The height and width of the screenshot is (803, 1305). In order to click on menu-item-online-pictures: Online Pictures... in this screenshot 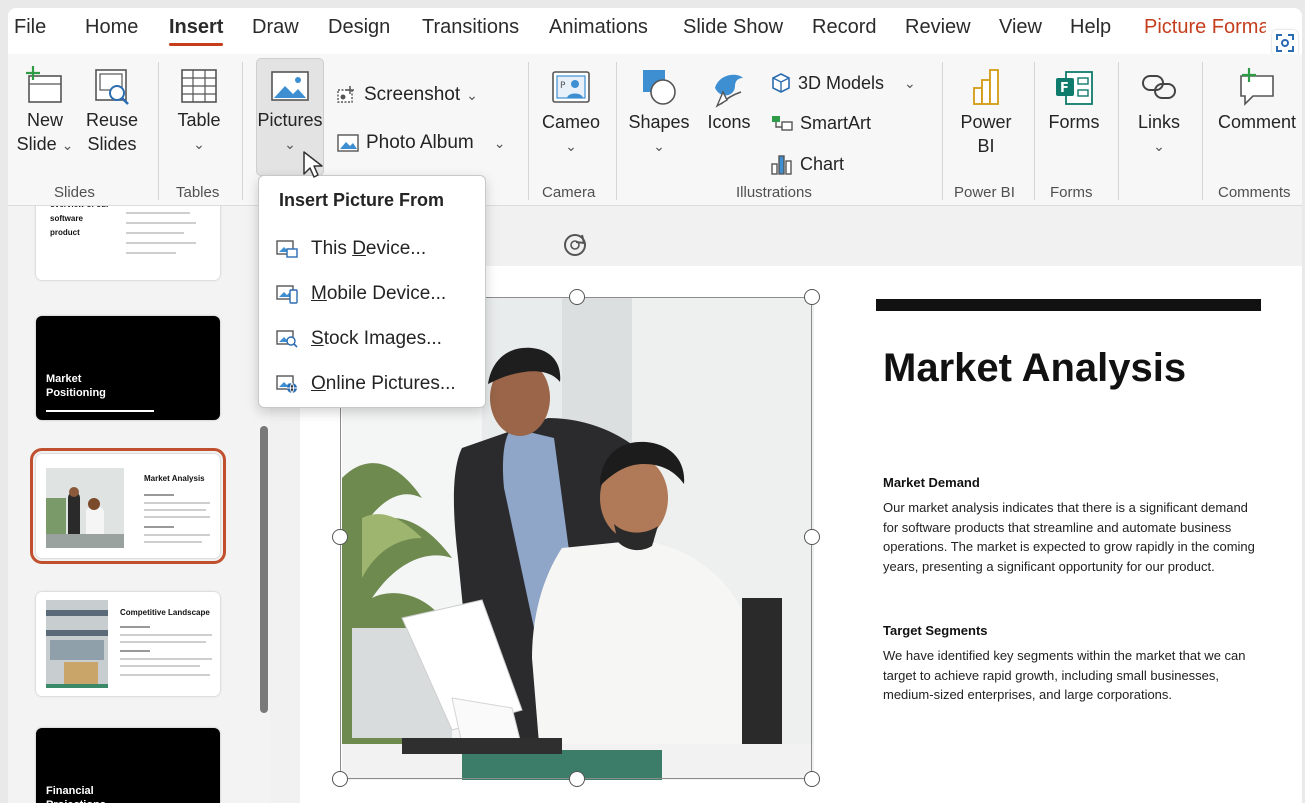, I will do `click(365, 384)`.